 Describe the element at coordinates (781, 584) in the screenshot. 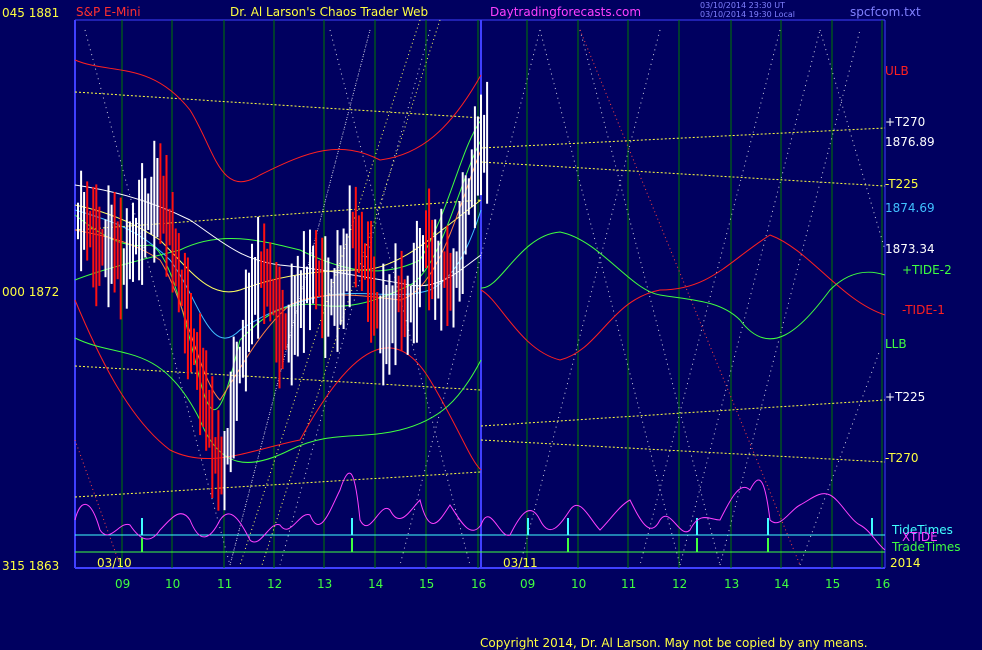

I see `hour-tick-label: 14` at that location.